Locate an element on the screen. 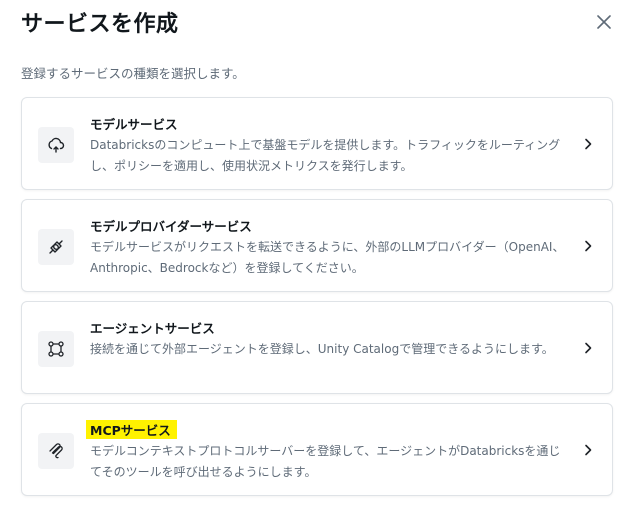 This screenshot has height=526, width=634. plug-icon is located at coordinates (56, 247).